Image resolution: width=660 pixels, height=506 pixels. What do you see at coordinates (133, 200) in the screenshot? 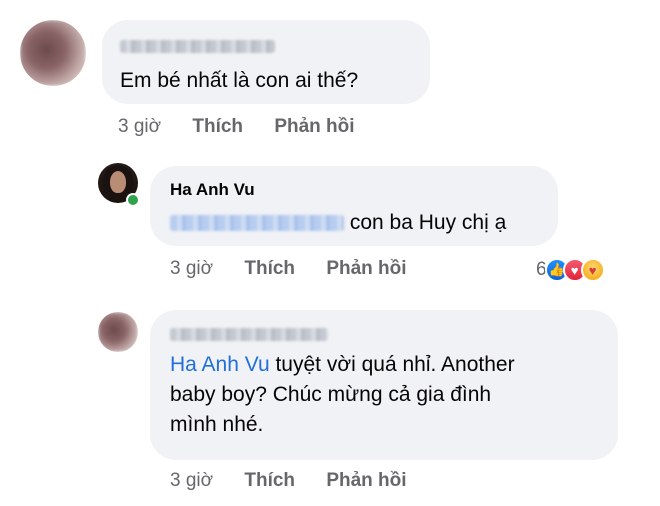
I see `online-status-icon` at bounding box center [133, 200].